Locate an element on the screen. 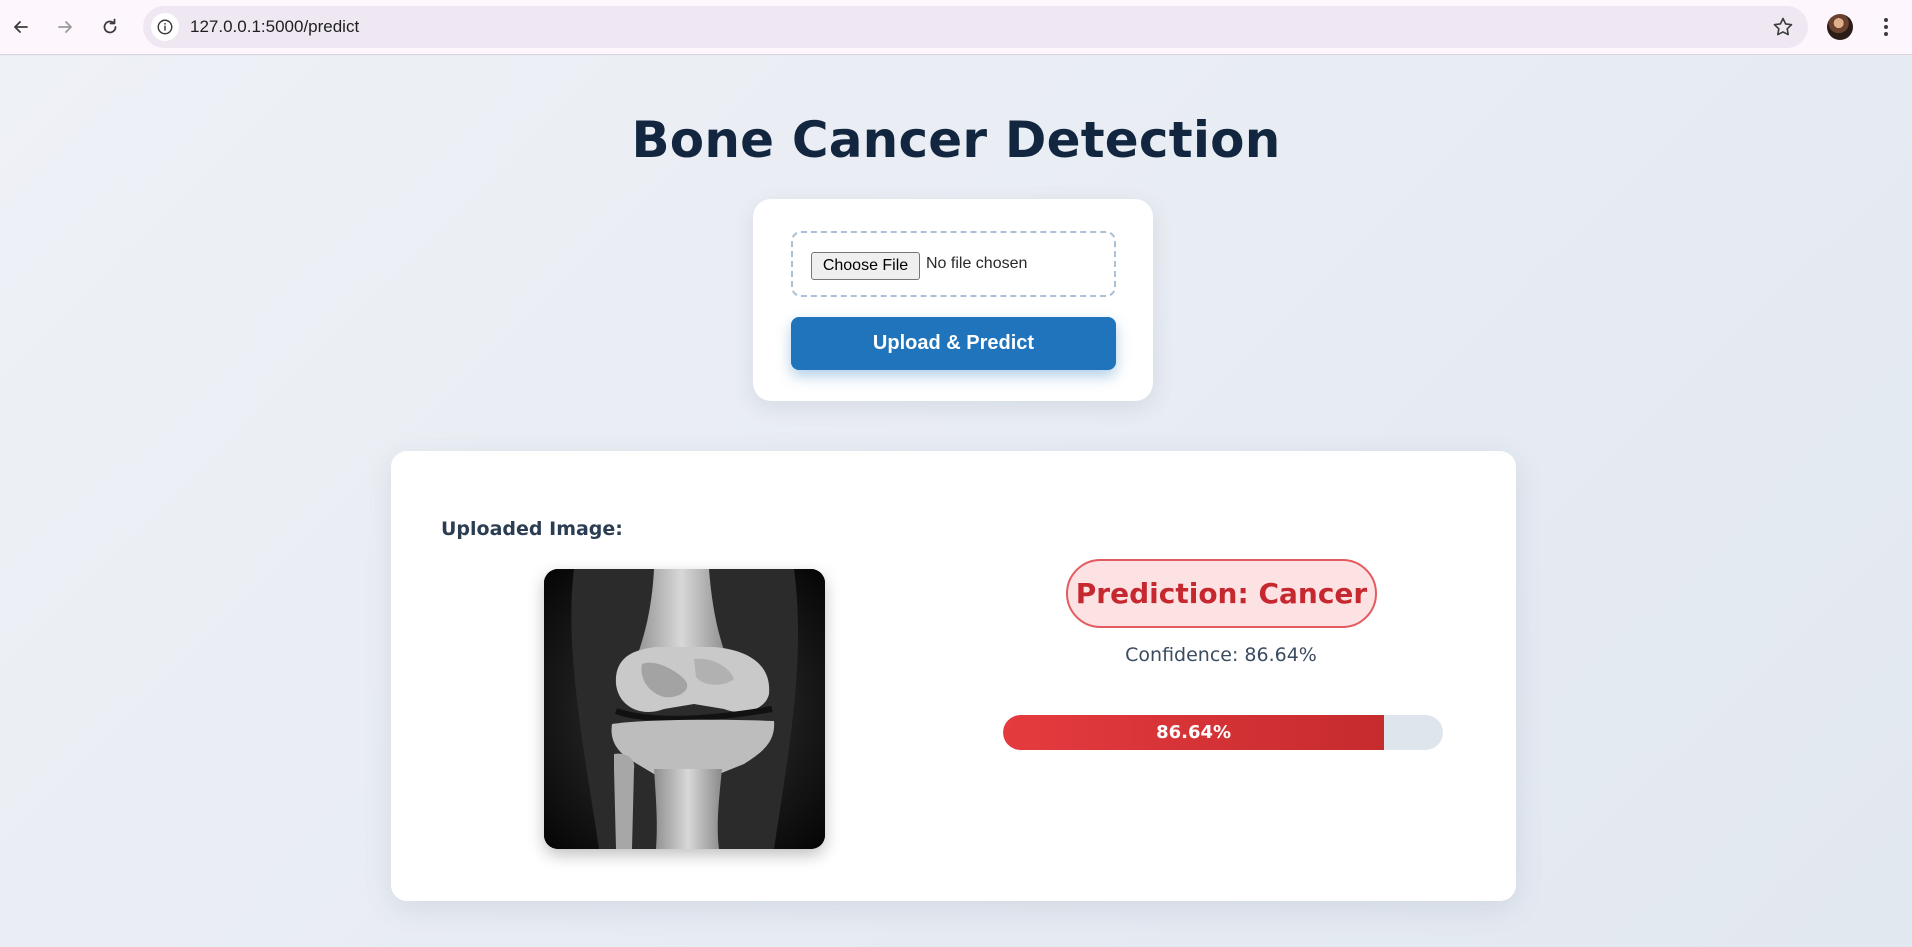 The width and height of the screenshot is (1912, 947). forward-arrow-icon is located at coordinates (65, 27).